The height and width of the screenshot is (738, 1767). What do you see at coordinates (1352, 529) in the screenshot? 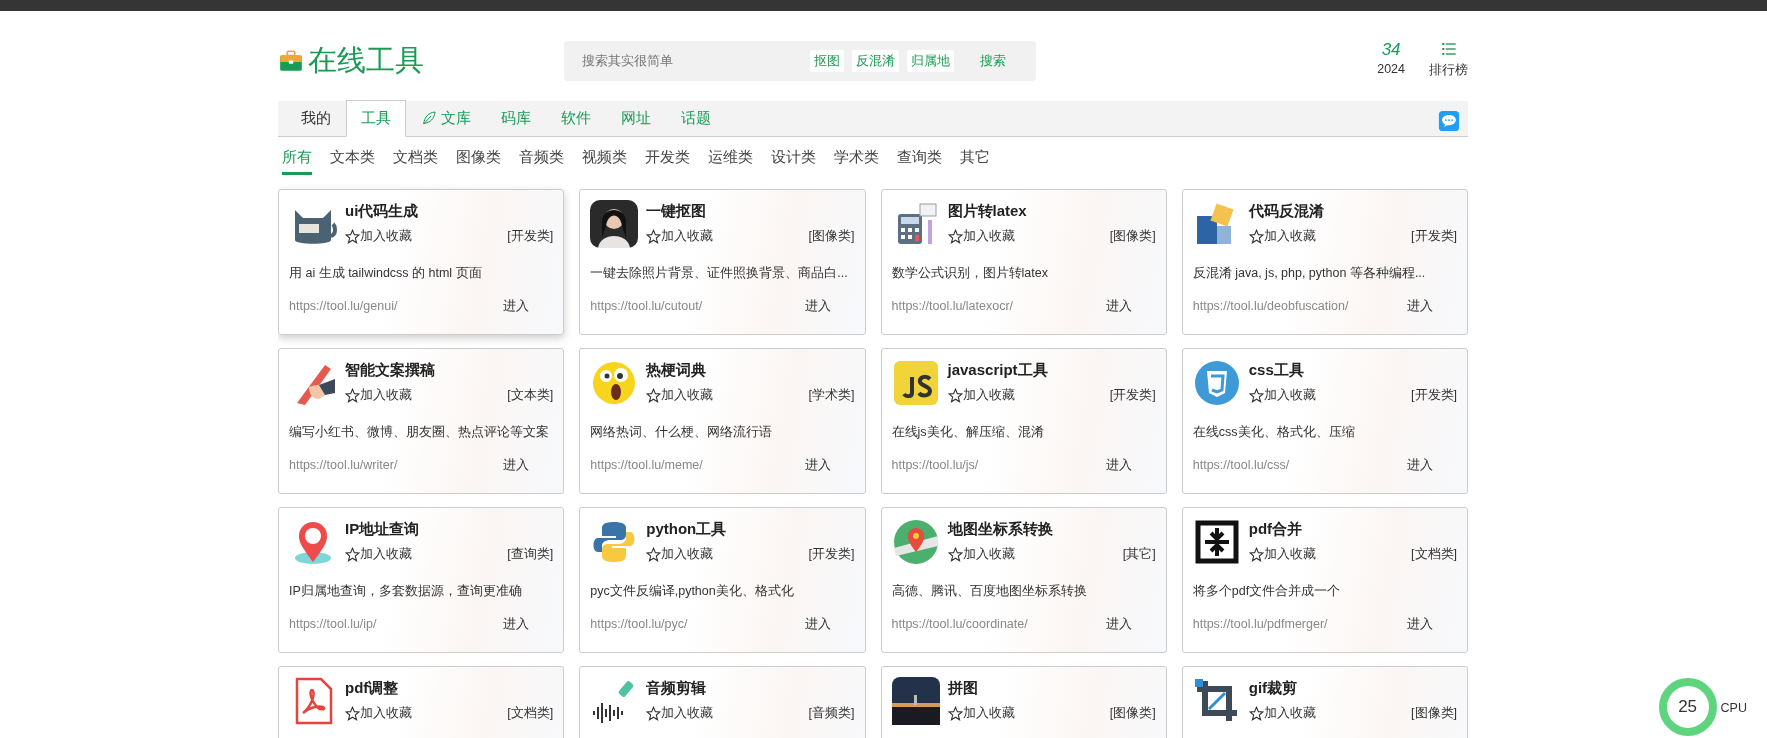
I see `tool-title: pdf合并` at bounding box center [1352, 529].